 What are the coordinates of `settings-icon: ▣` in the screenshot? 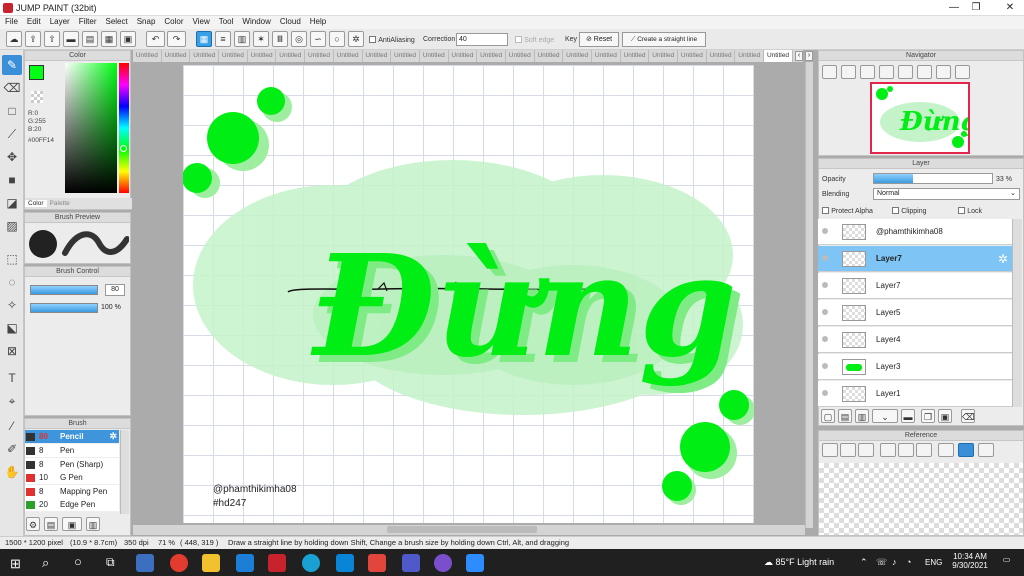 It's located at (128, 39).